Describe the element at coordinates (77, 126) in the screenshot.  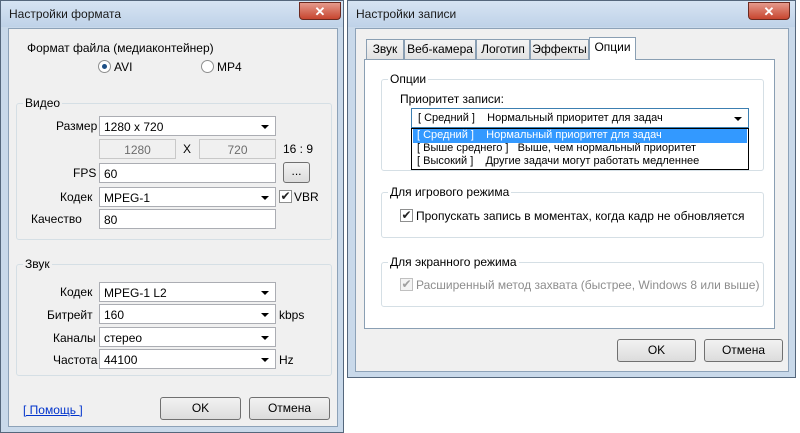
I see `video-size-label: Размер` at that location.